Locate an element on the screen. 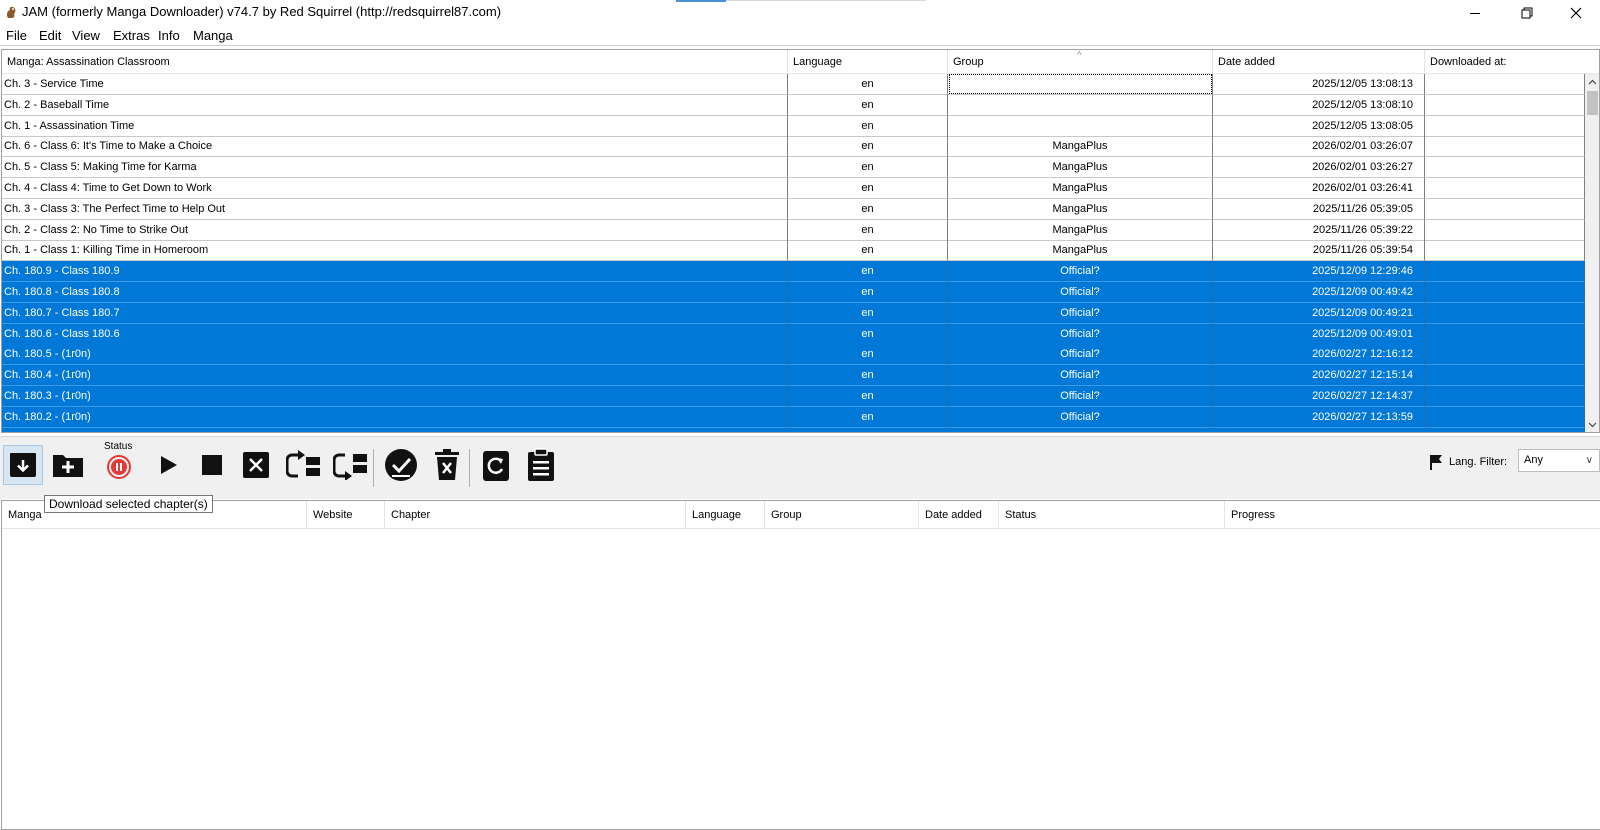 The width and height of the screenshot is (1600, 830). chapter-list-scrollbar is located at coordinates (1592, 253).